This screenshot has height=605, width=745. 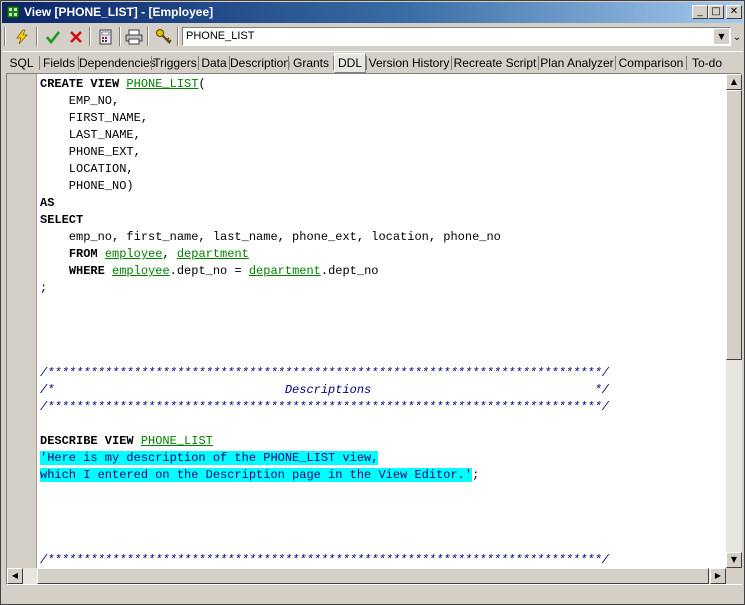 I want to click on title-bar: View [PHONE_LIST] - [Employee] _ □ ✕, so click(x=372, y=12).